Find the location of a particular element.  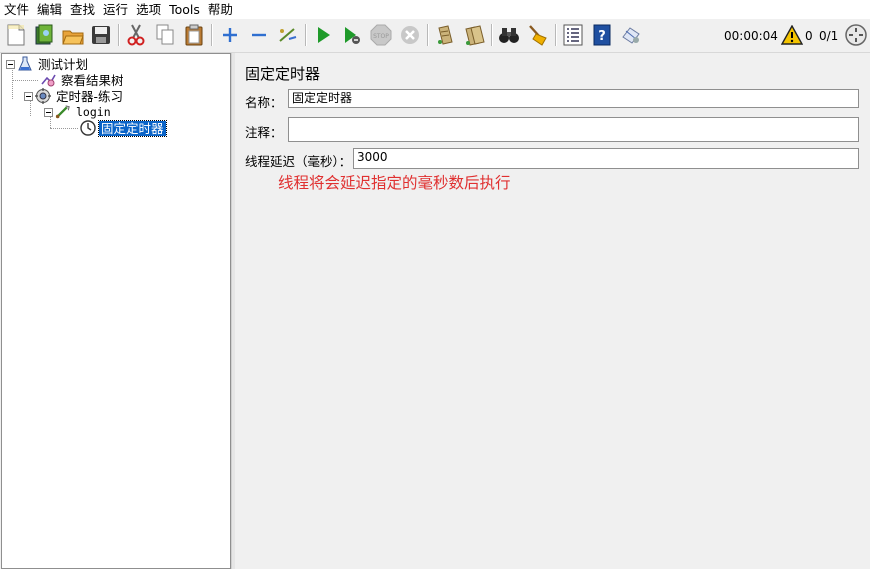

status-button is located at coordinates (856, 35).